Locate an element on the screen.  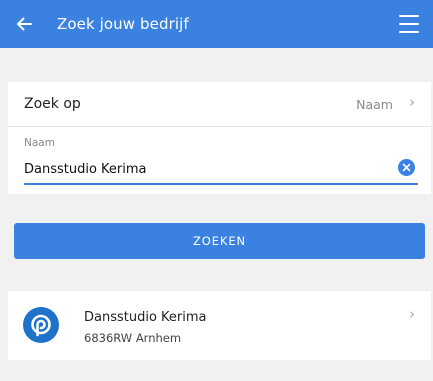
divider is located at coordinates (219, 126).